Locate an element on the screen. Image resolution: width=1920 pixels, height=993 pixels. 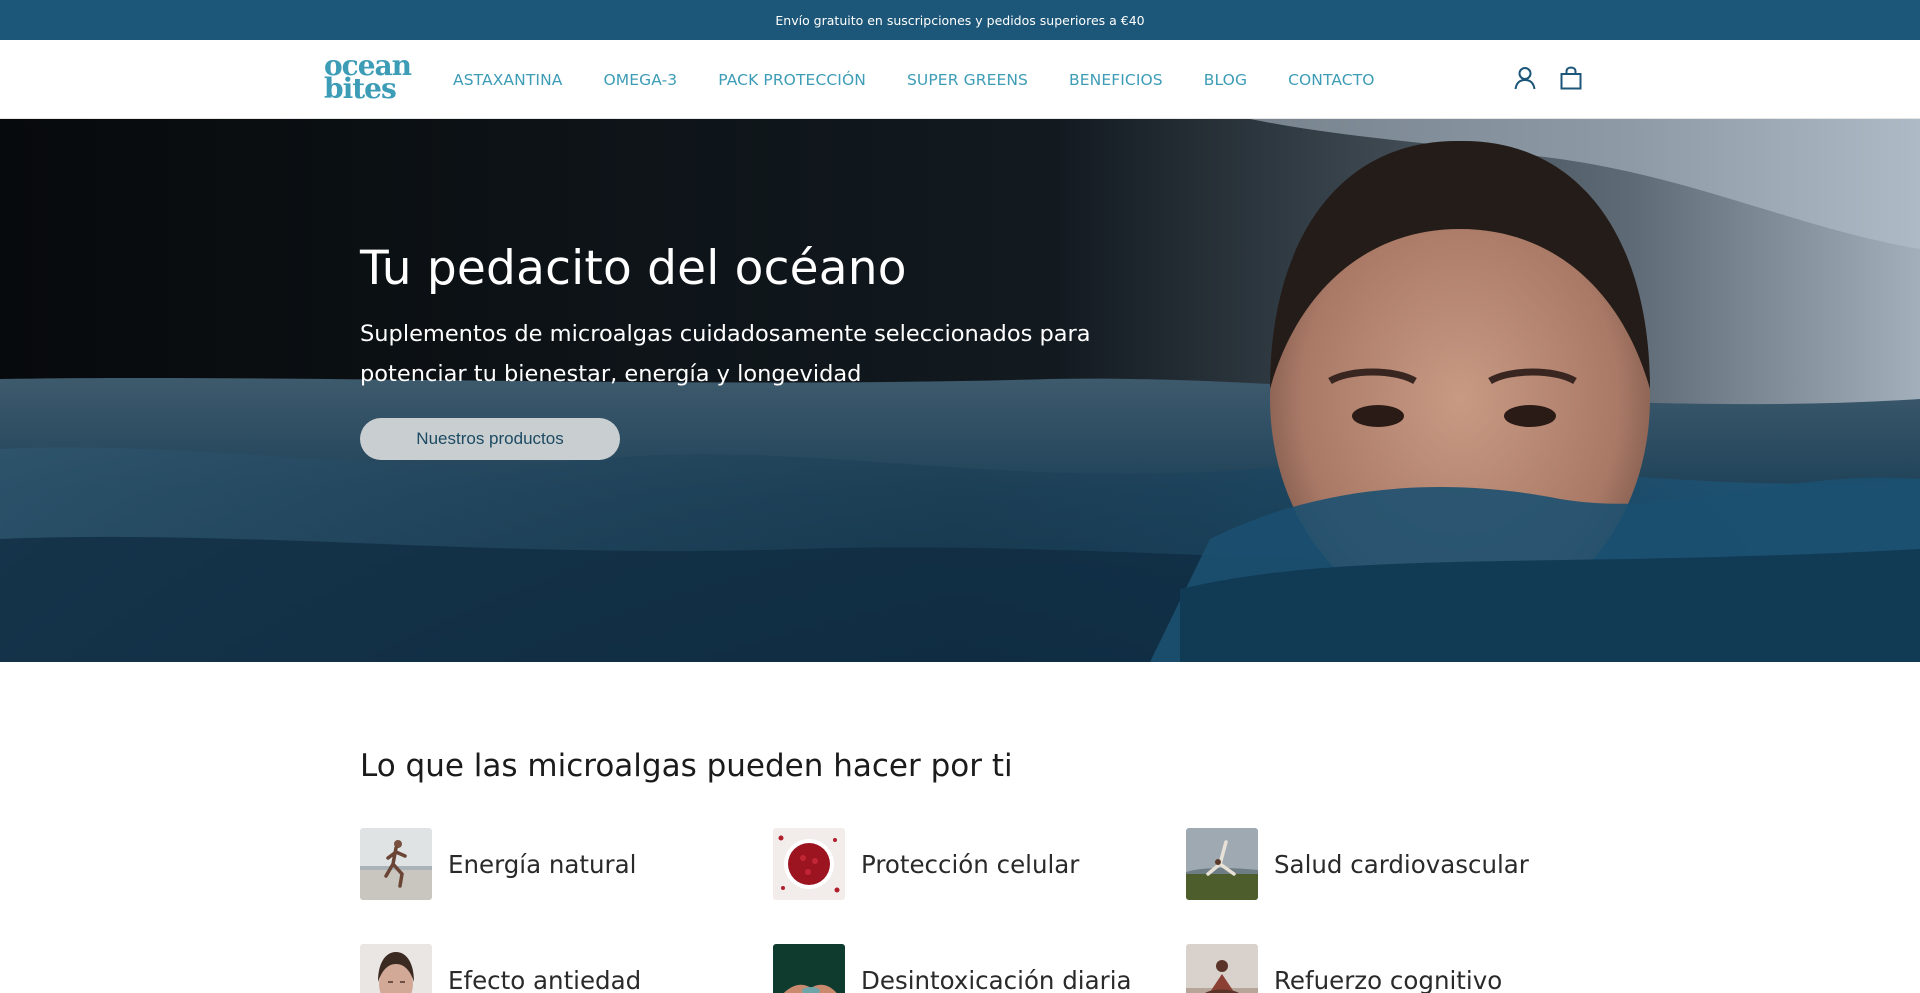
nav-item-beneficios: BENEFICIOS is located at coordinates (1116, 80).